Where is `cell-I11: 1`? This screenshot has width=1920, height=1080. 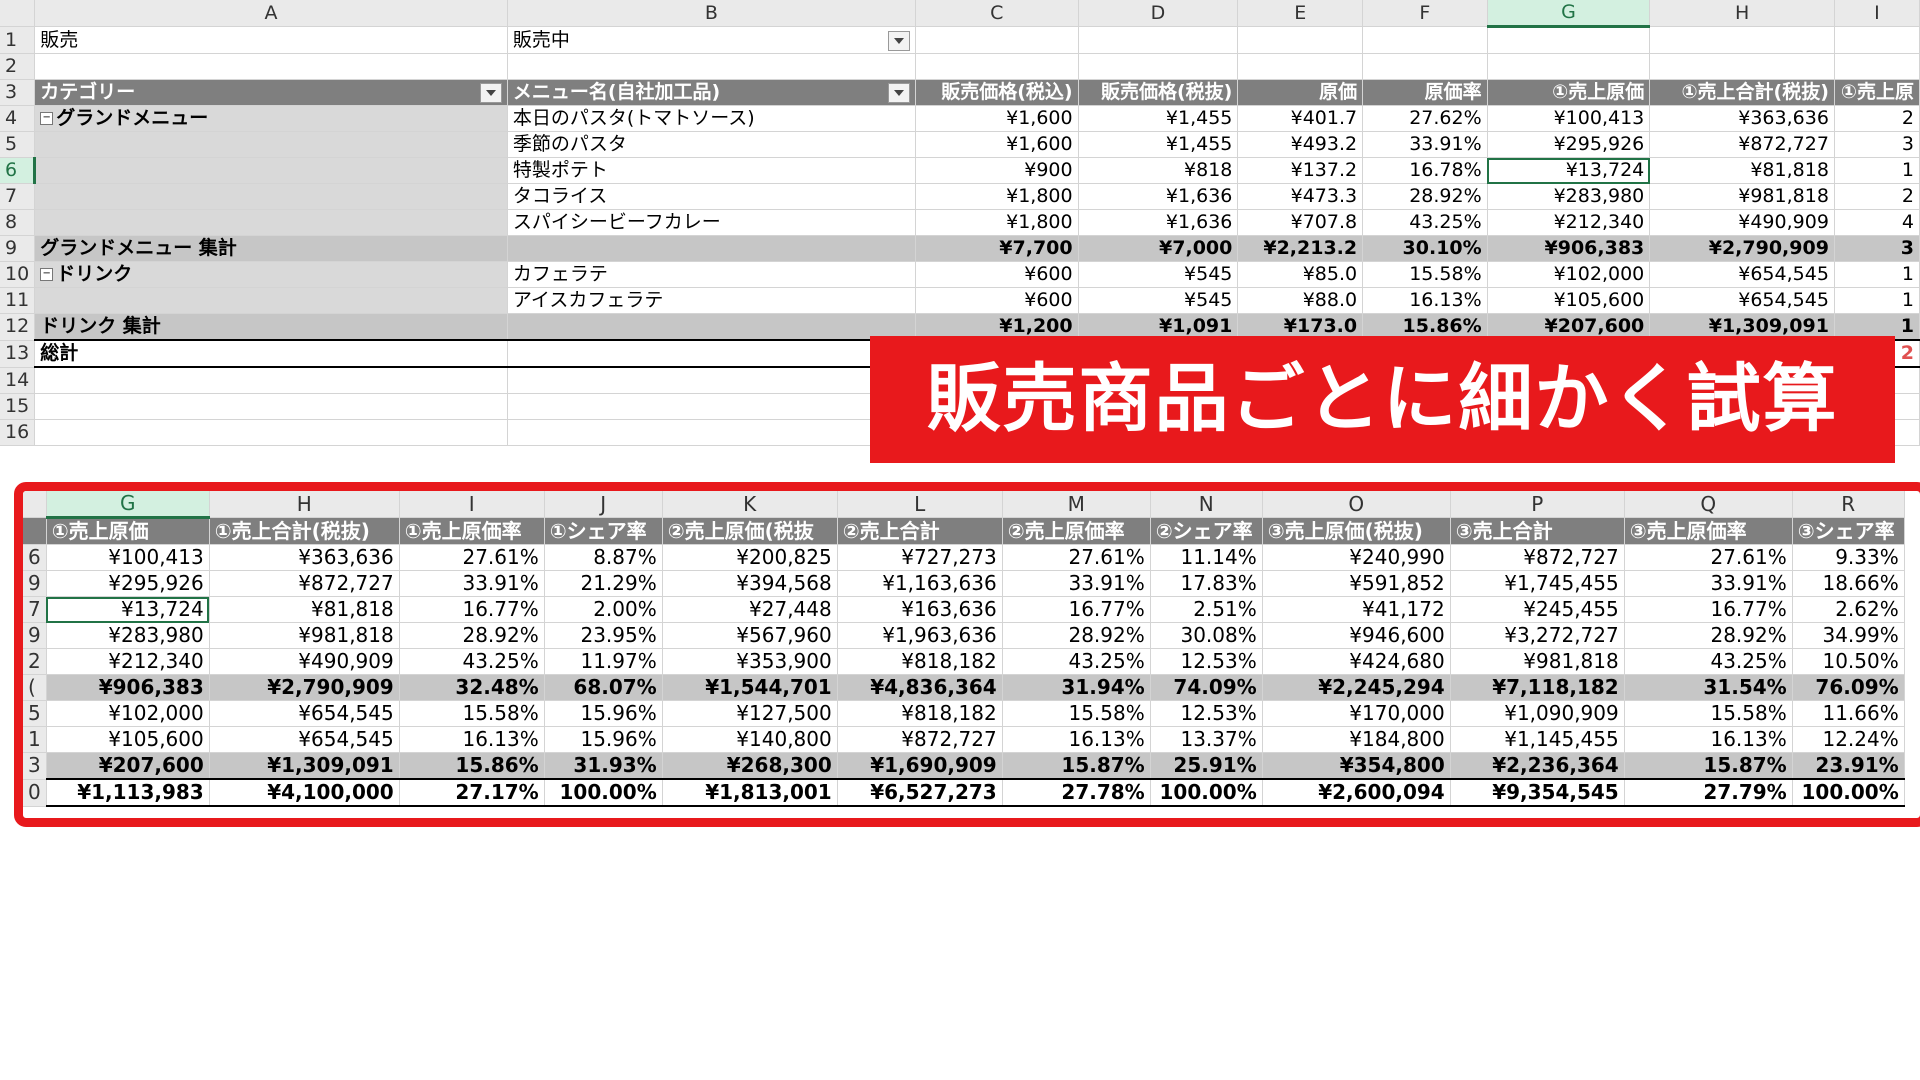
cell-I11: 1 is located at coordinates (1877, 300).